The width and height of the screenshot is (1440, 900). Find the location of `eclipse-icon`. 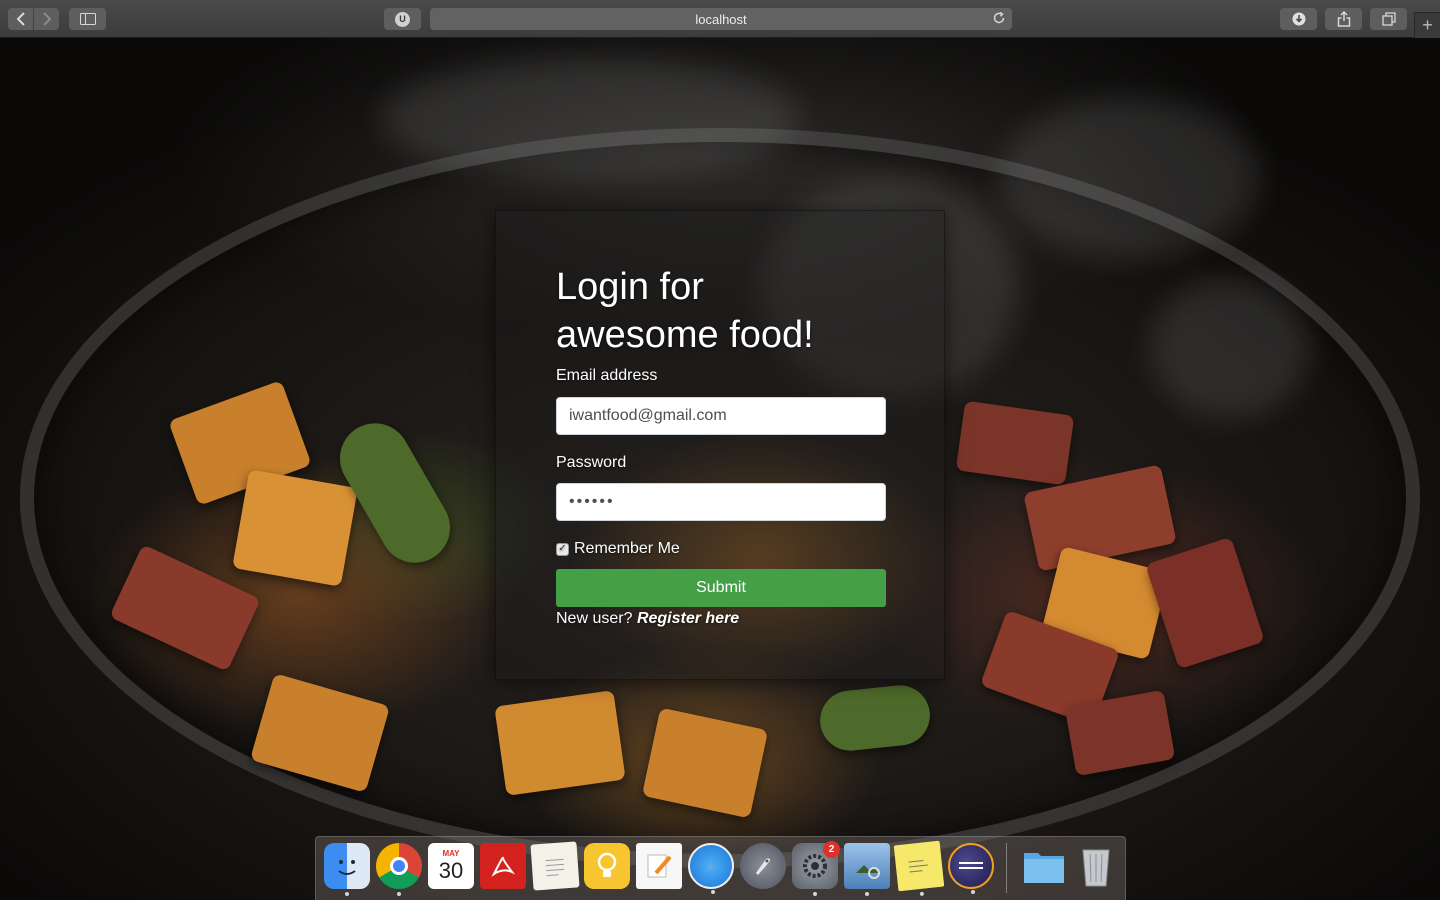

eclipse-icon is located at coordinates (971, 868).